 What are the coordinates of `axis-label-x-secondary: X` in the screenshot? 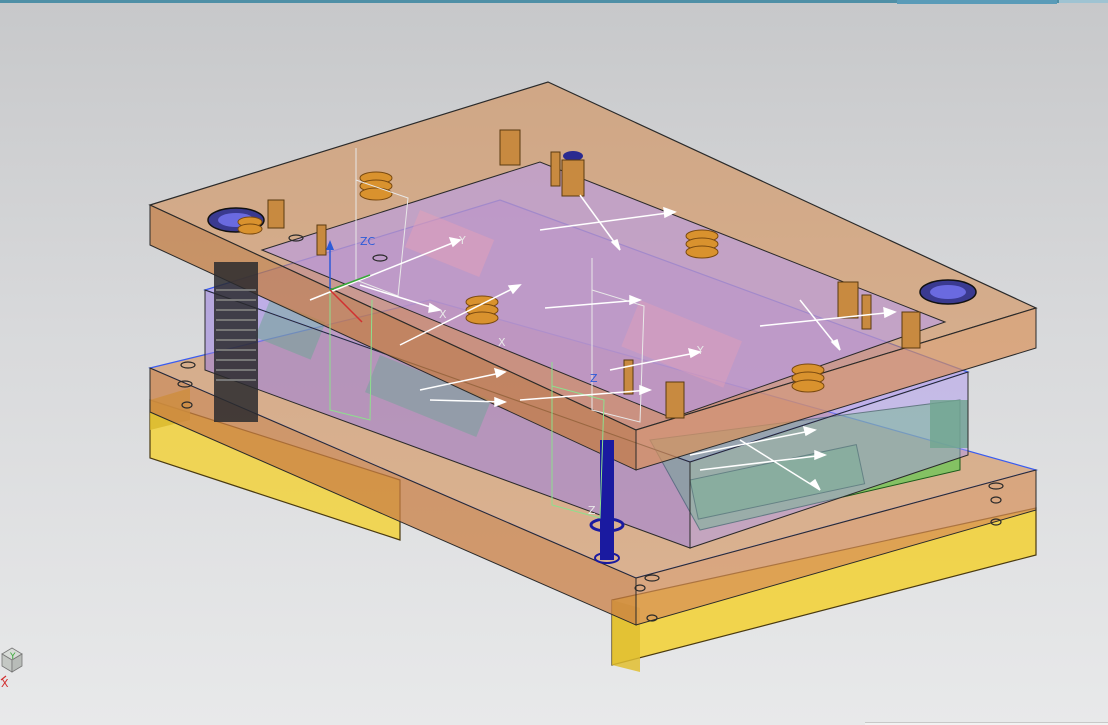 It's located at (502, 342).